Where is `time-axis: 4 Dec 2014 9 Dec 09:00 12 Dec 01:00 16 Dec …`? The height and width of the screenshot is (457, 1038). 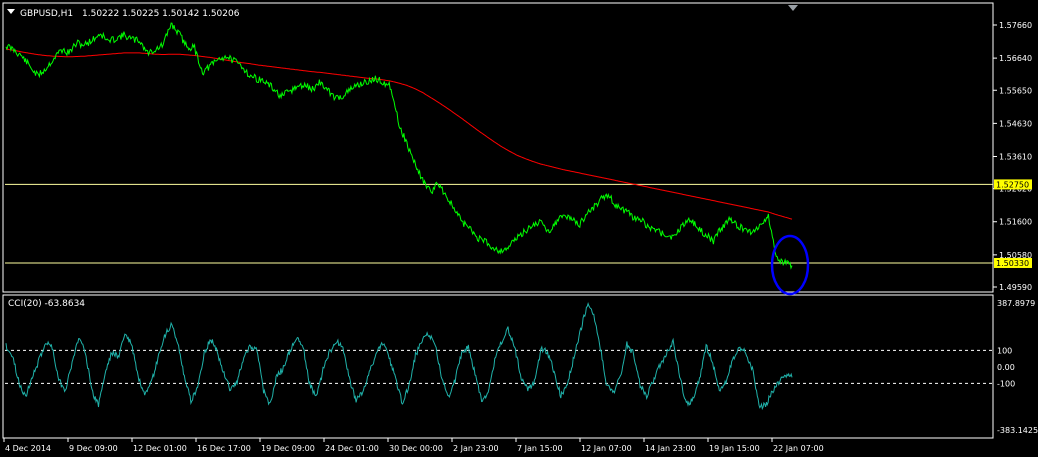
time-axis: 4 Dec 2014 9 Dec 09:00 12 Dec 01:00 16 Dec … is located at coordinates (413, 445).